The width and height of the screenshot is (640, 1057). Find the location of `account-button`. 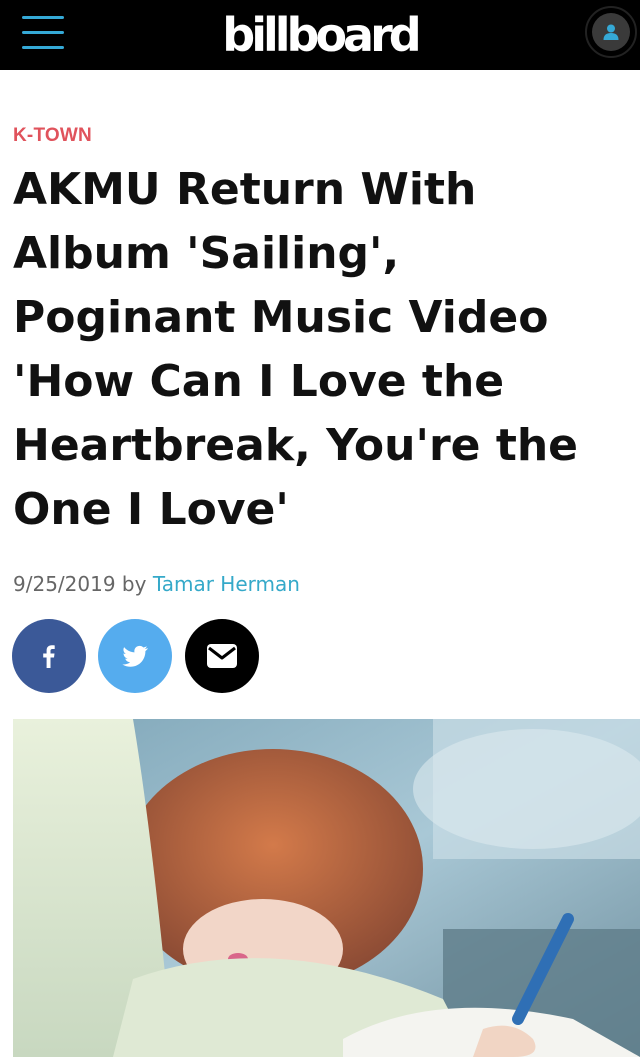

account-button is located at coordinates (611, 32).